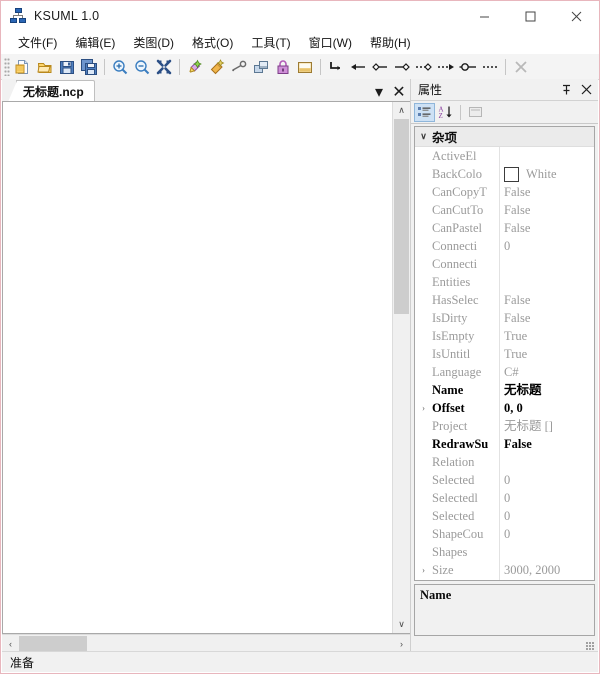 The image size is (600, 674). I want to click on property-row: Shapes, so click(504, 552).